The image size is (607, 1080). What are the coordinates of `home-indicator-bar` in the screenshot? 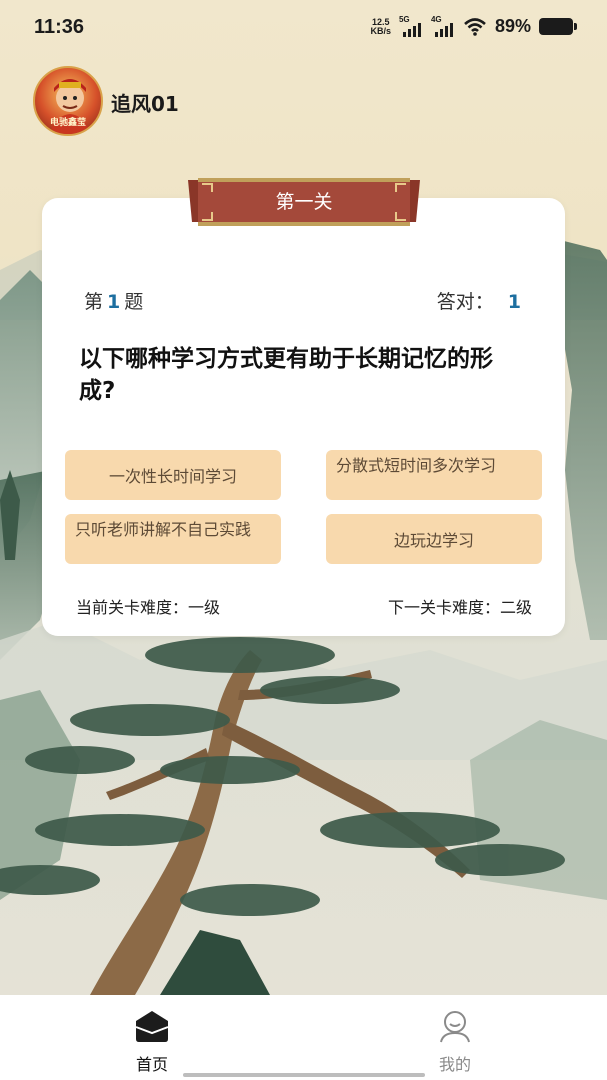 It's located at (304, 1075).